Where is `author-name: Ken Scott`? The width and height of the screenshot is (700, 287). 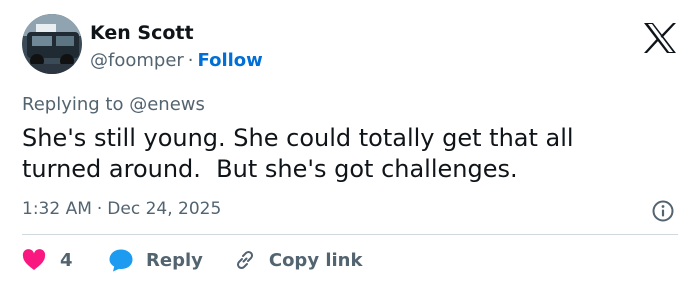 author-name: Ken Scott is located at coordinates (176, 33).